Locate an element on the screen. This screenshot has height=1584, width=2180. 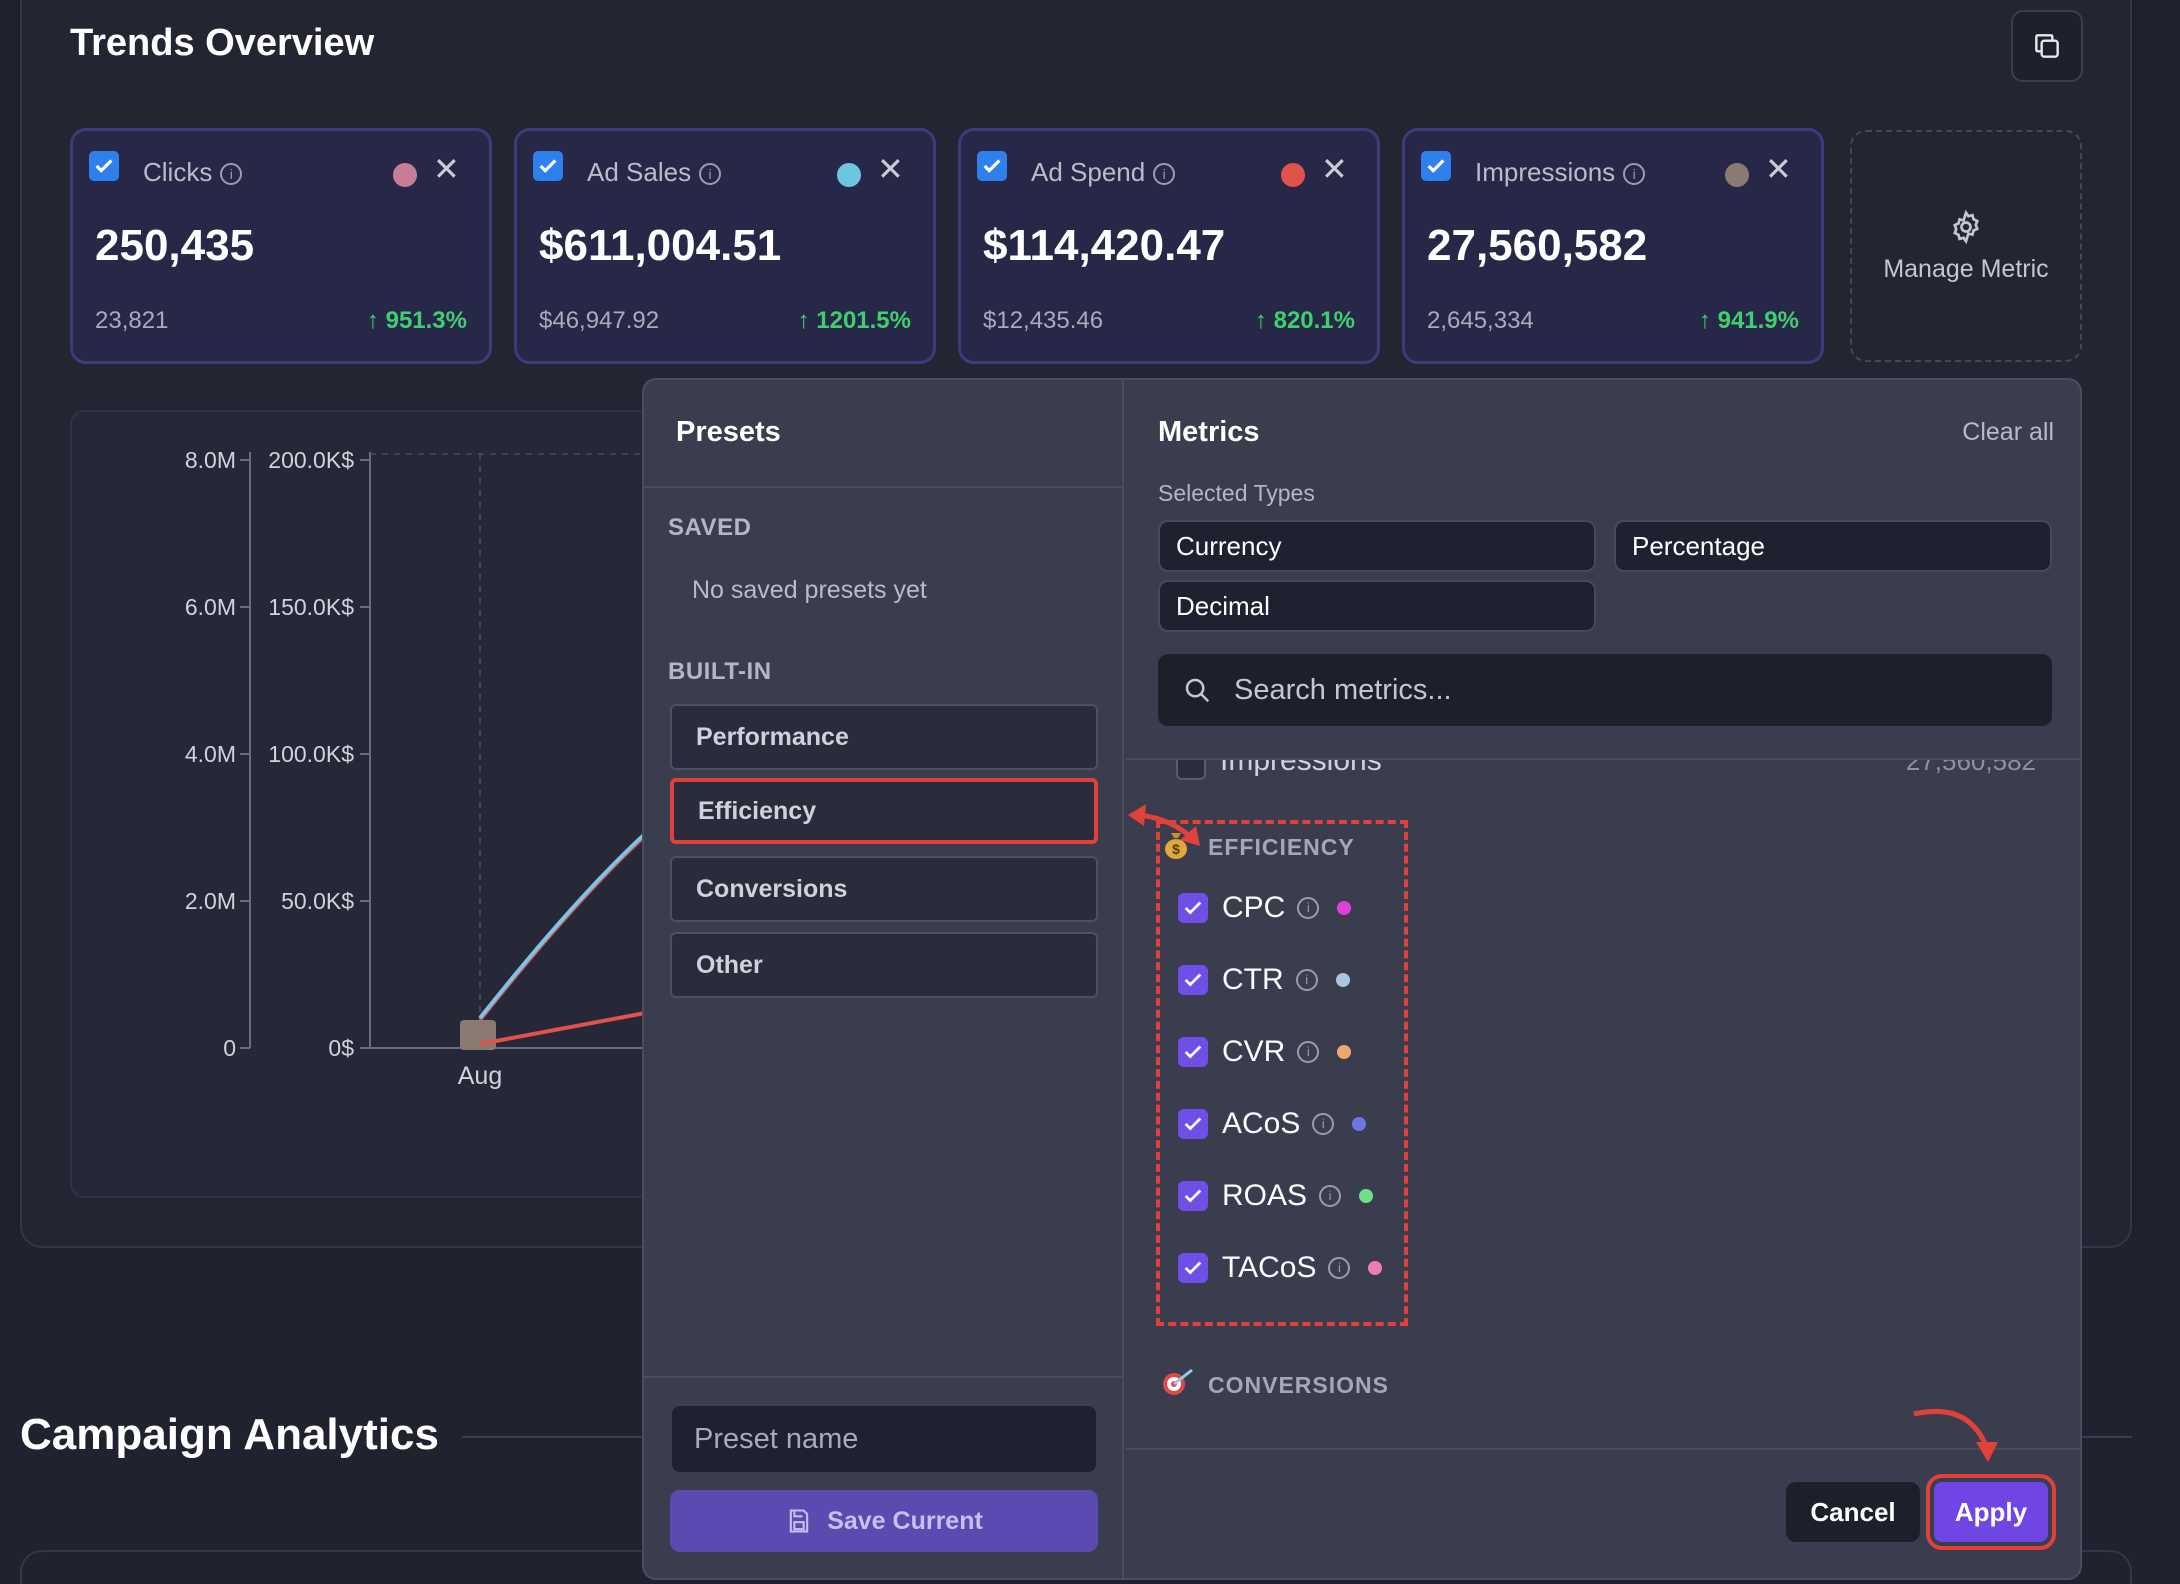
left-axis: 8.0M 6.0M 4.0M 2.0M 0 is located at coordinates (217, 754).